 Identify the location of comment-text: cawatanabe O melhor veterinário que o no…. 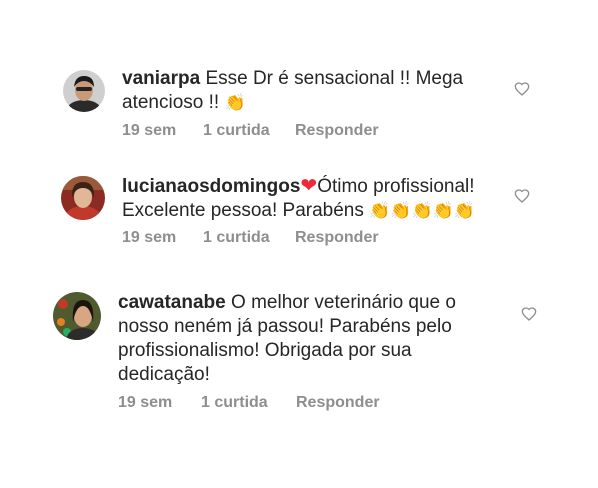
(298, 339).